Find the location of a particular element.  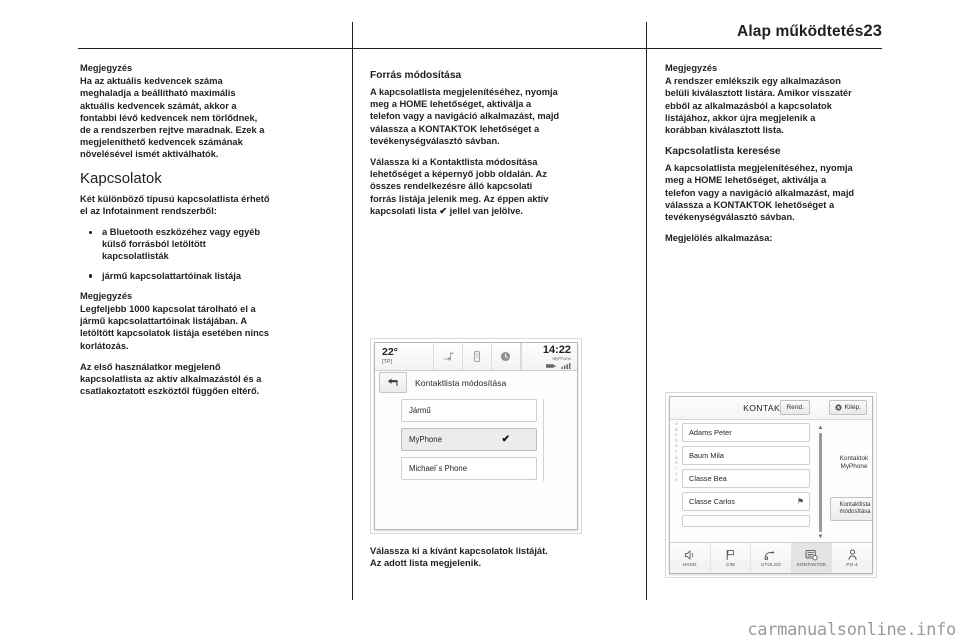

index-letter: C is located at coordinates (676, 435).